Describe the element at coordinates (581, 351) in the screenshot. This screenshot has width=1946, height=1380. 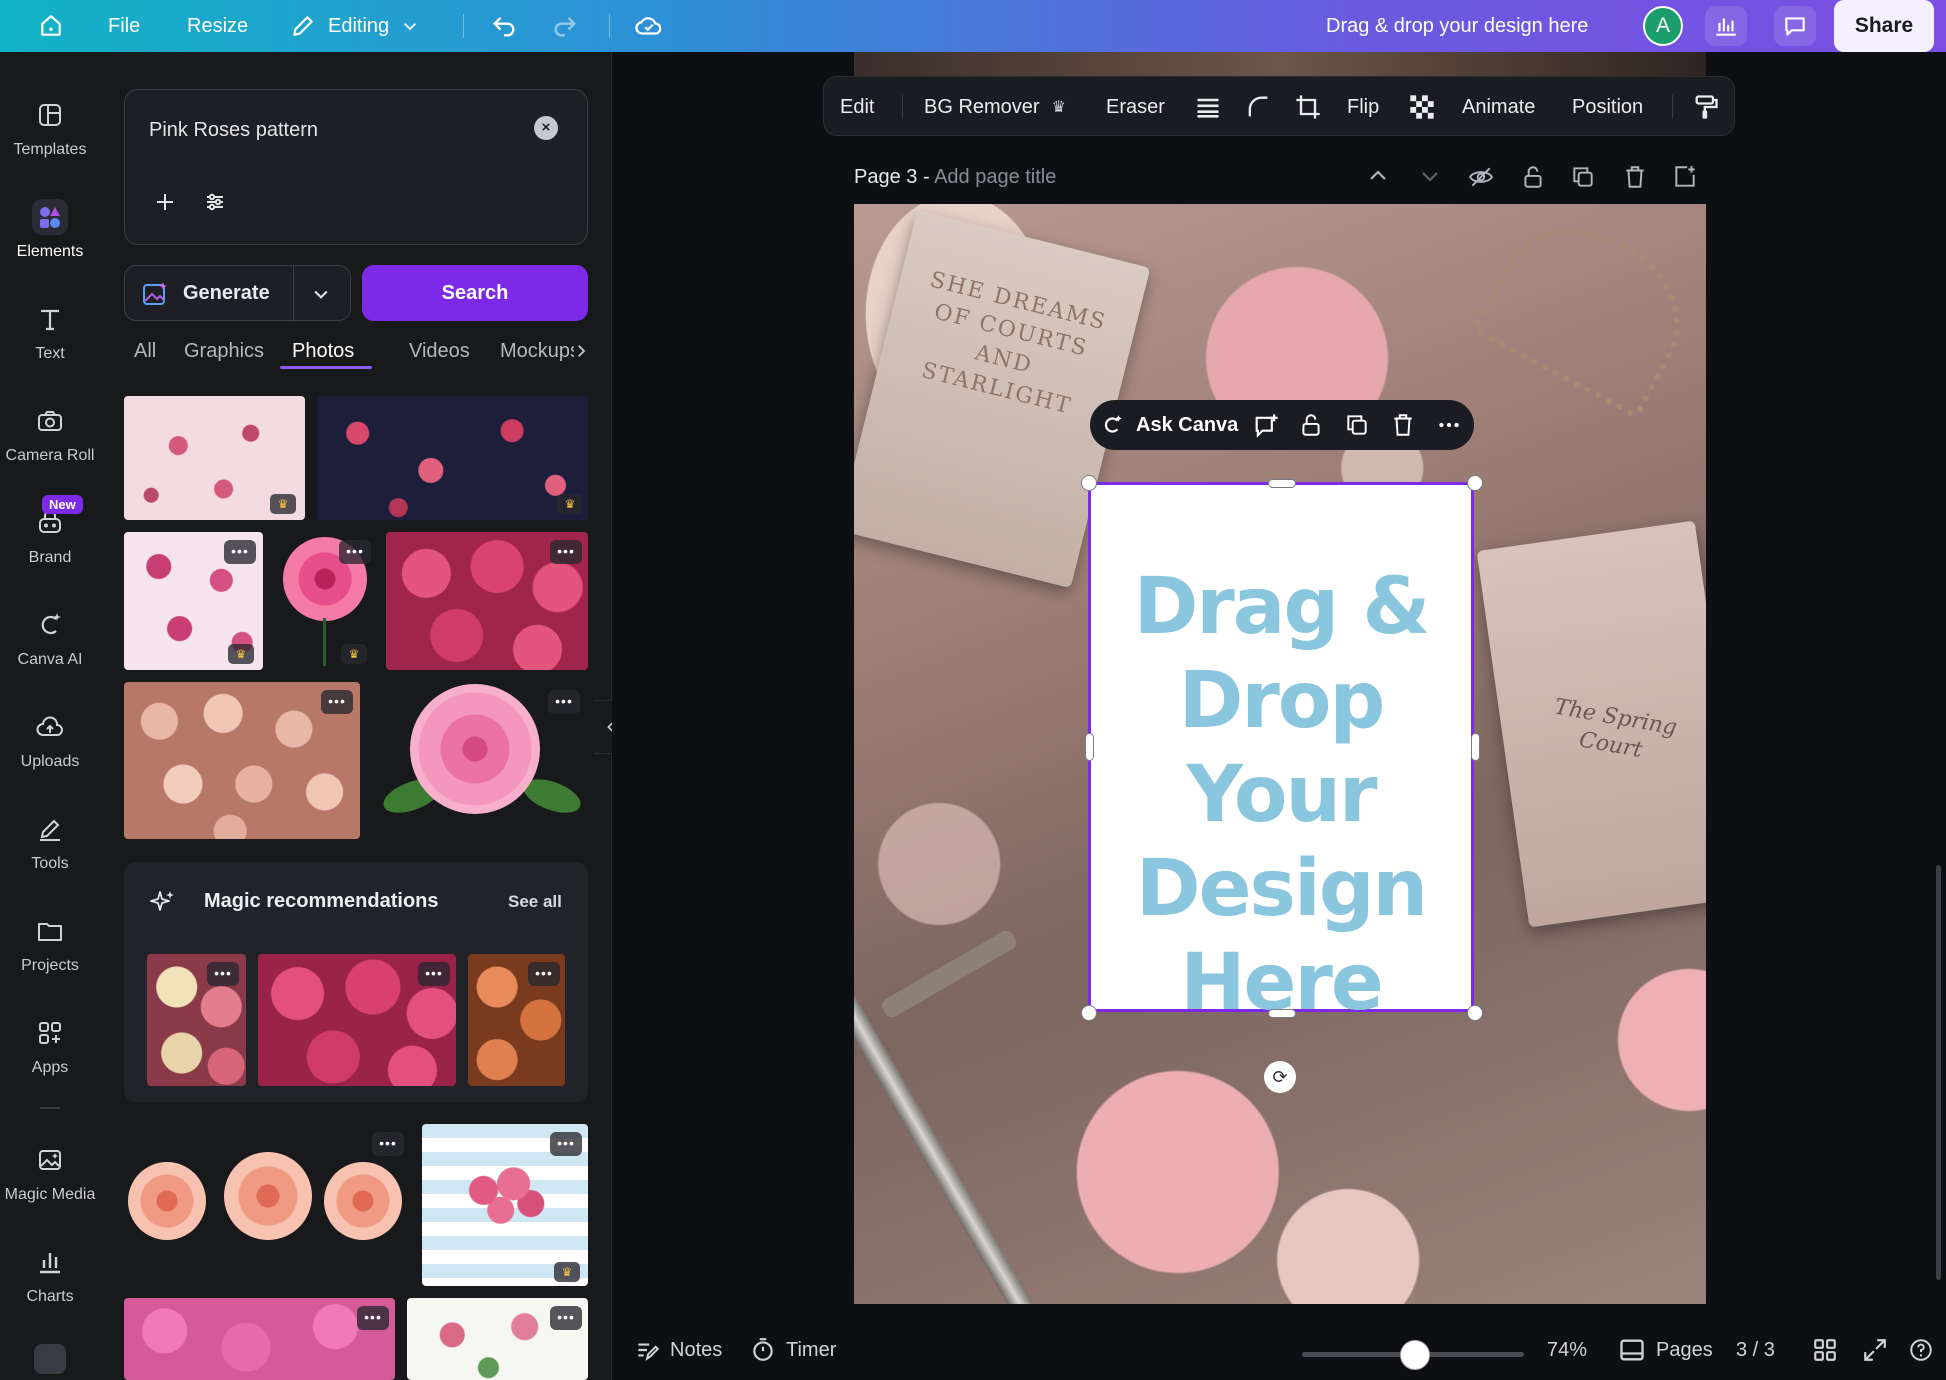
I see `chevron-right-icon` at that location.